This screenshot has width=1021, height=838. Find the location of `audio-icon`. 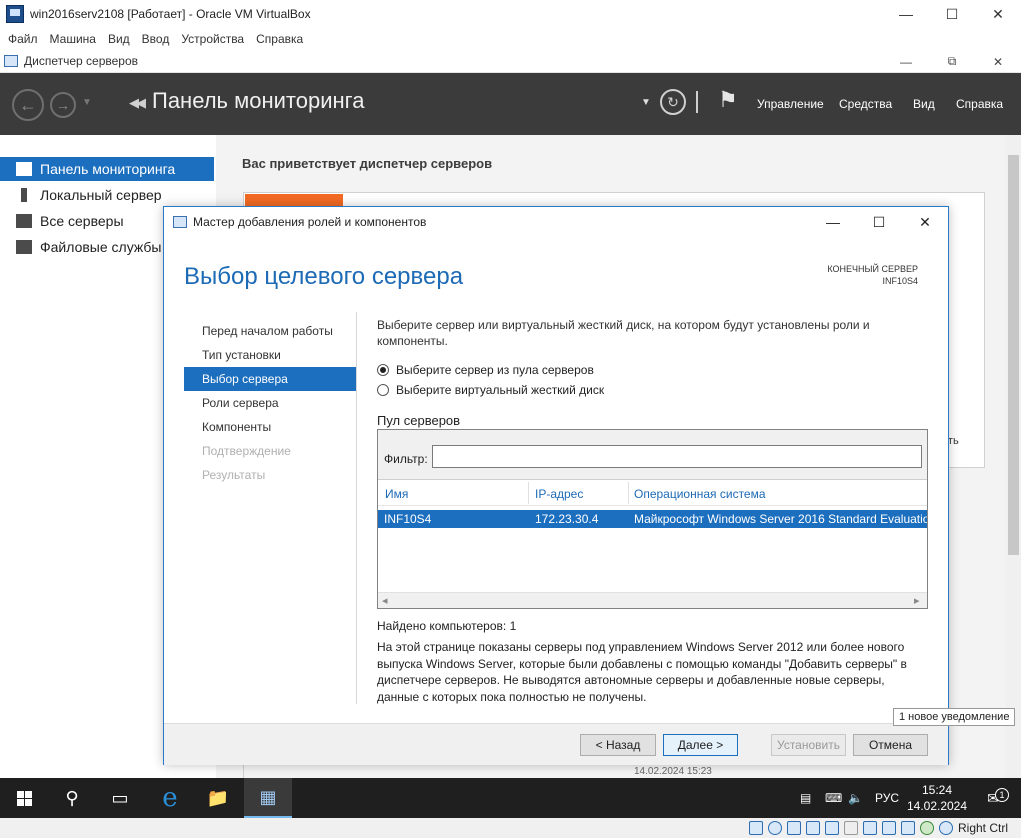

audio-icon is located at coordinates (794, 828).